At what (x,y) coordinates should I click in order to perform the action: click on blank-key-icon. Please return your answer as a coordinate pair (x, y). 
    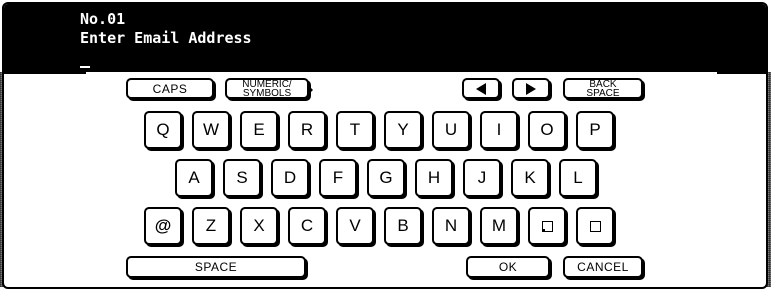
    Looking at the image, I should click on (595, 226).